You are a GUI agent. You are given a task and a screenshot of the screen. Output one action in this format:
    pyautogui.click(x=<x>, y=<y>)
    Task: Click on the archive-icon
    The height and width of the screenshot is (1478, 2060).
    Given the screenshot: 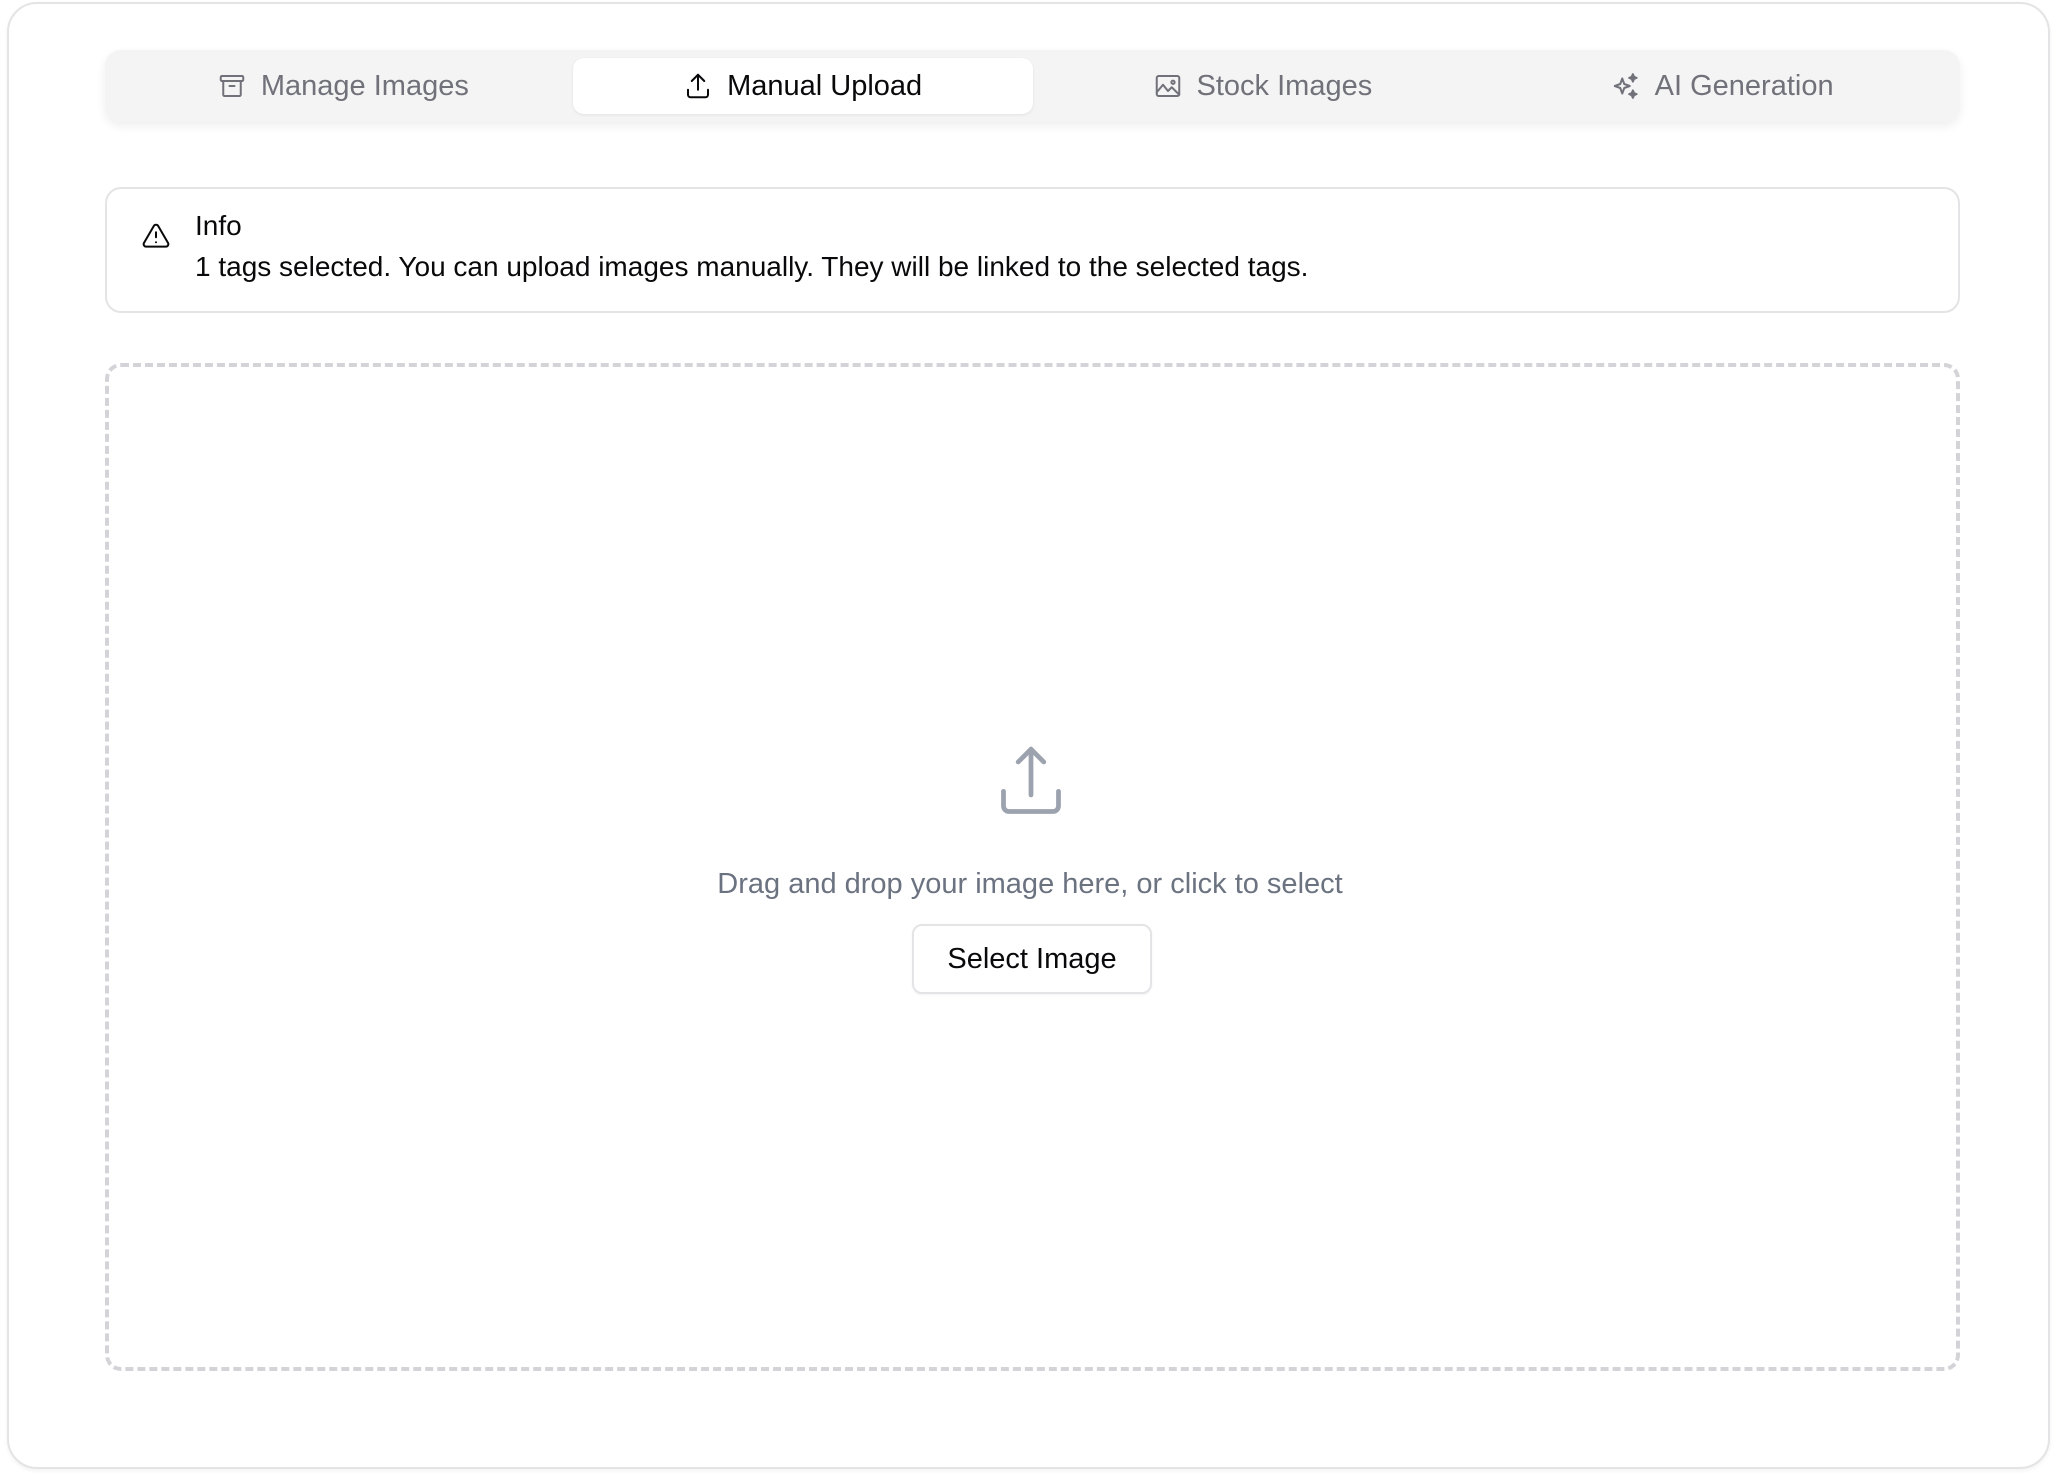 What is the action you would take?
    pyautogui.click(x=232, y=86)
    